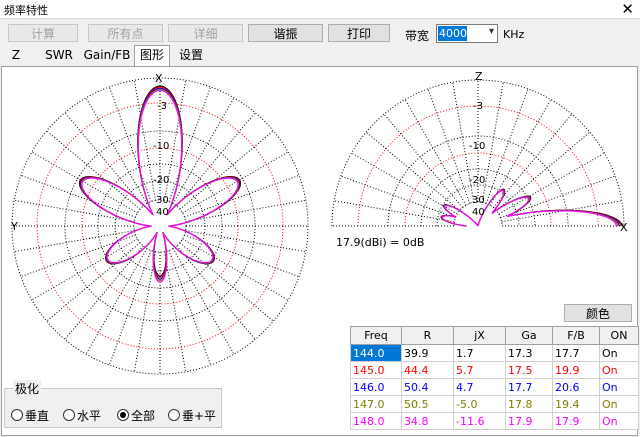 The width and height of the screenshot is (640, 437). I want to click on column-header-on: ON, so click(619, 335).